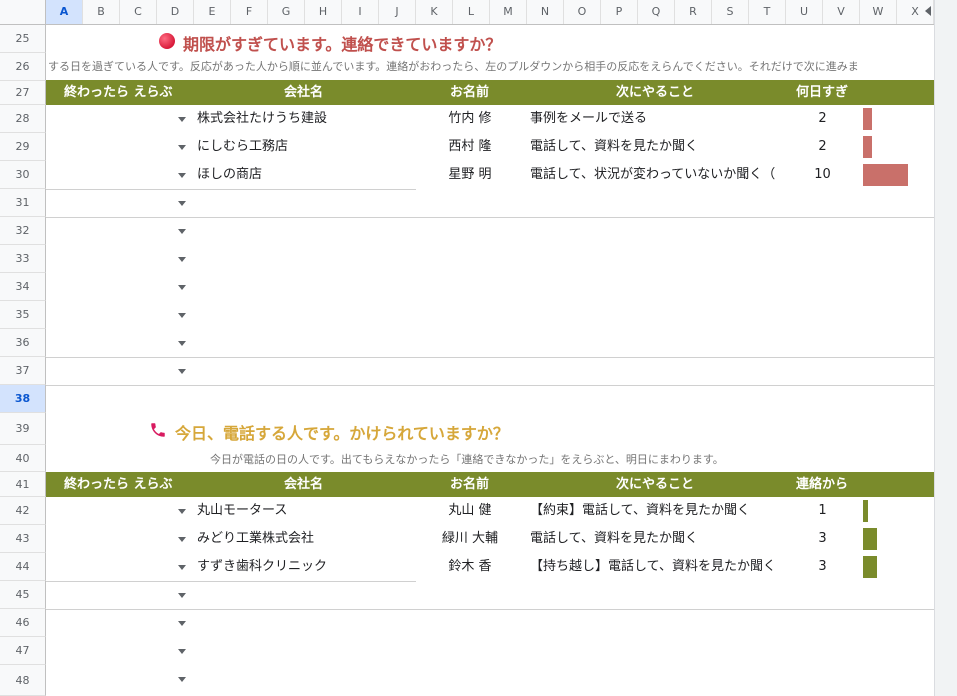 The height and width of the screenshot is (696, 957). Describe the element at coordinates (23, 287) in the screenshot. I see `row-header-34: 34` at that location.